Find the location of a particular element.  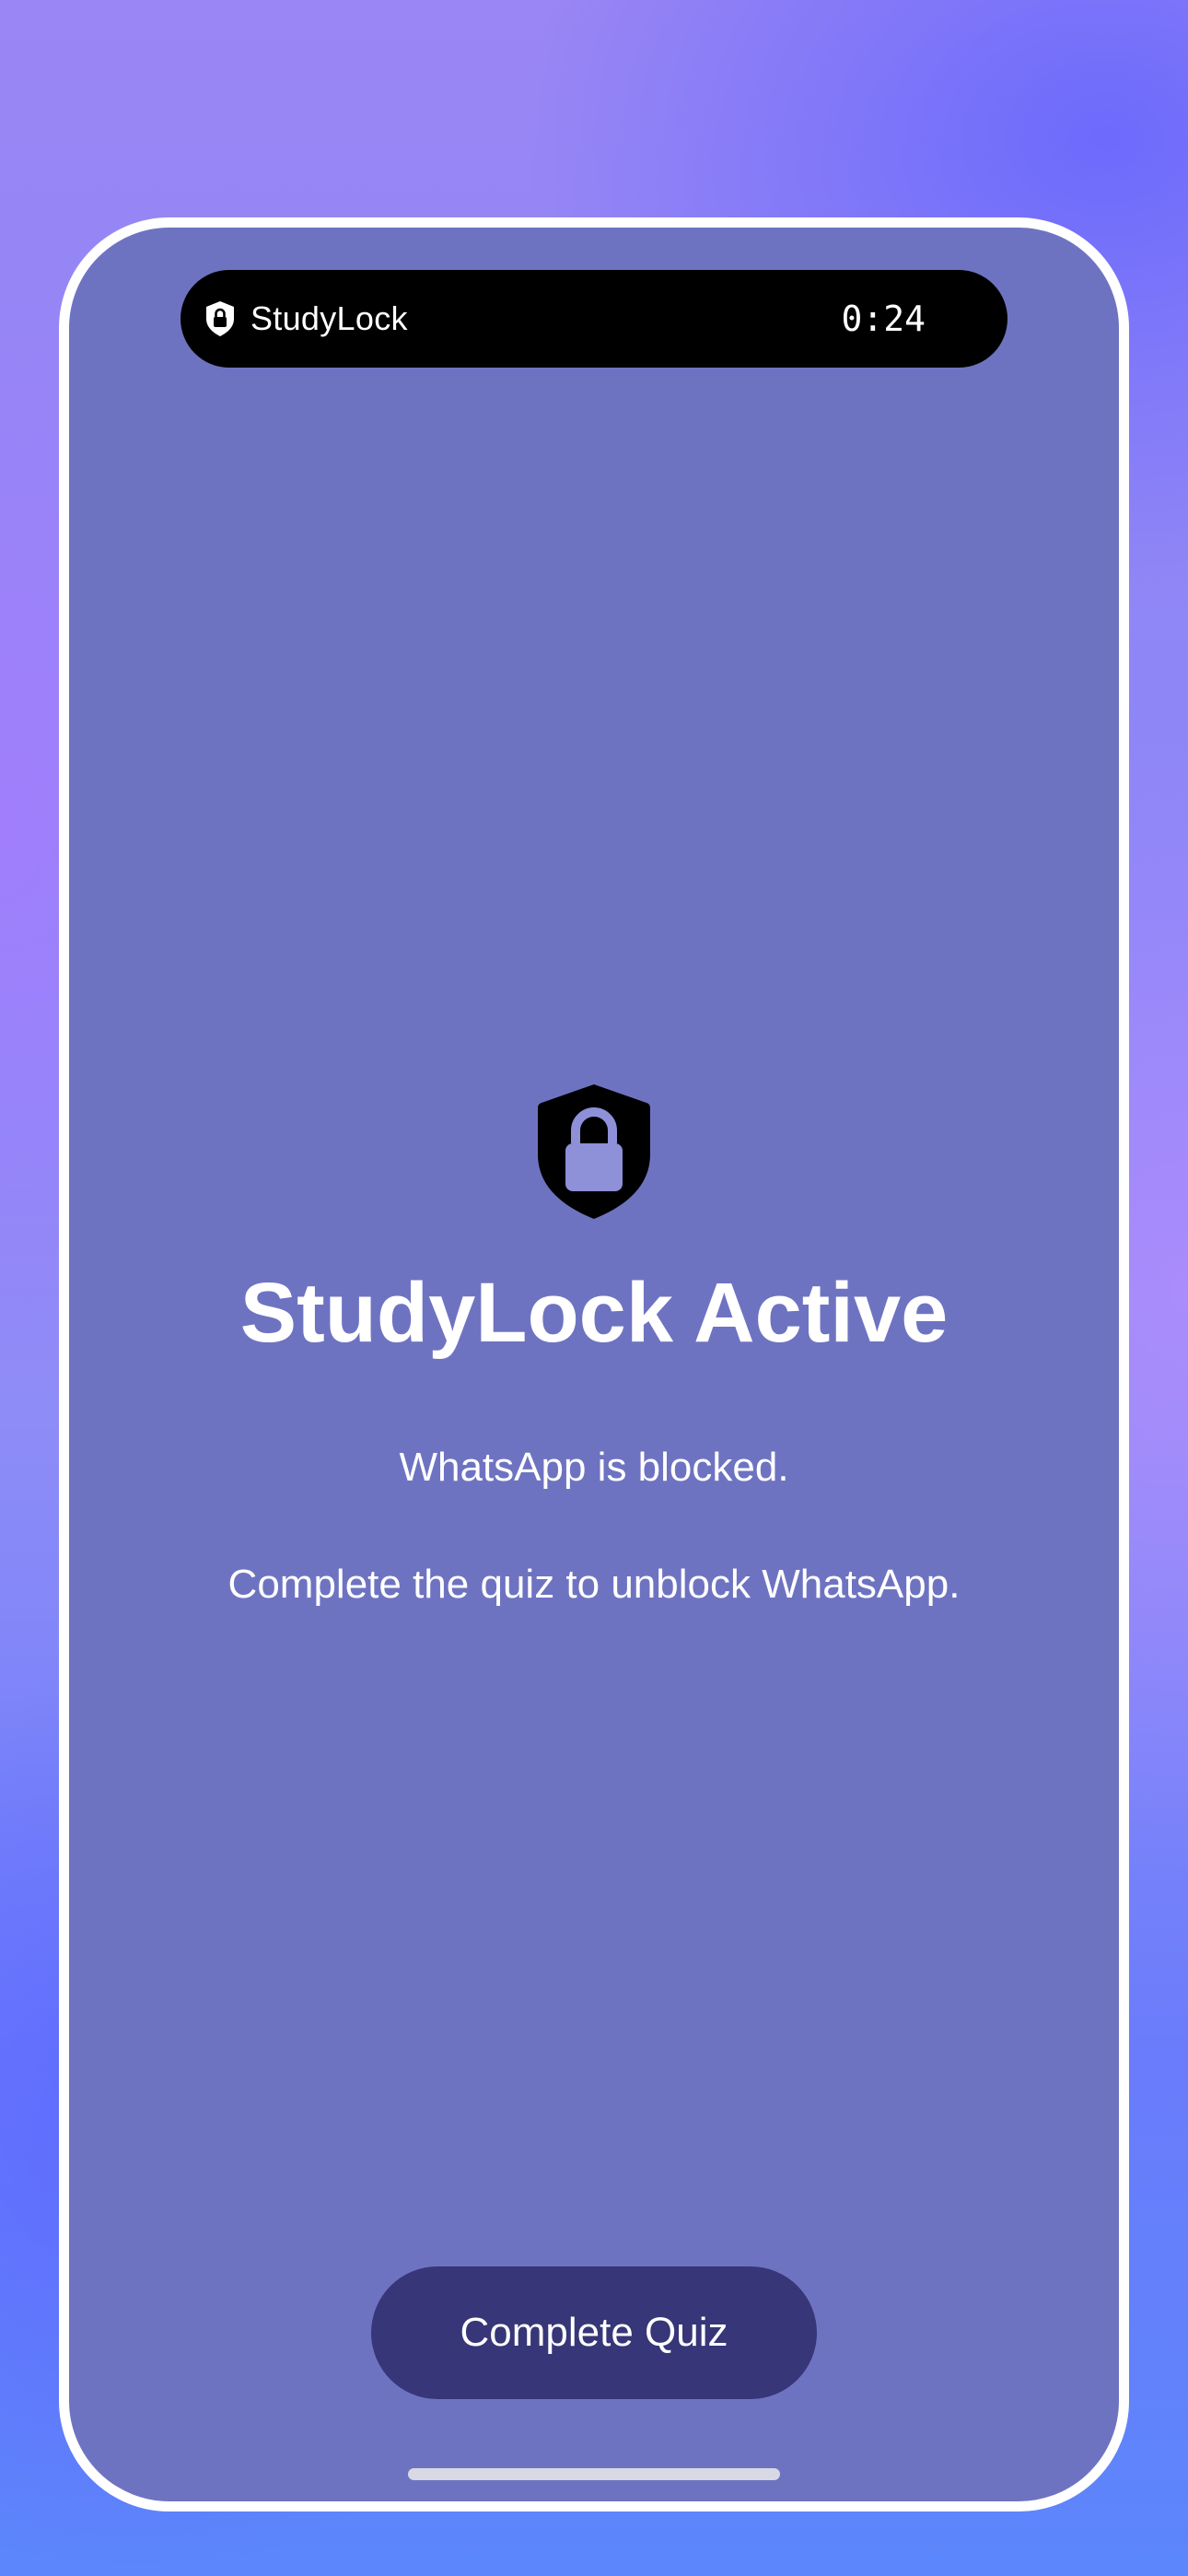

home-indicator is located at coordinates (594, 2474).